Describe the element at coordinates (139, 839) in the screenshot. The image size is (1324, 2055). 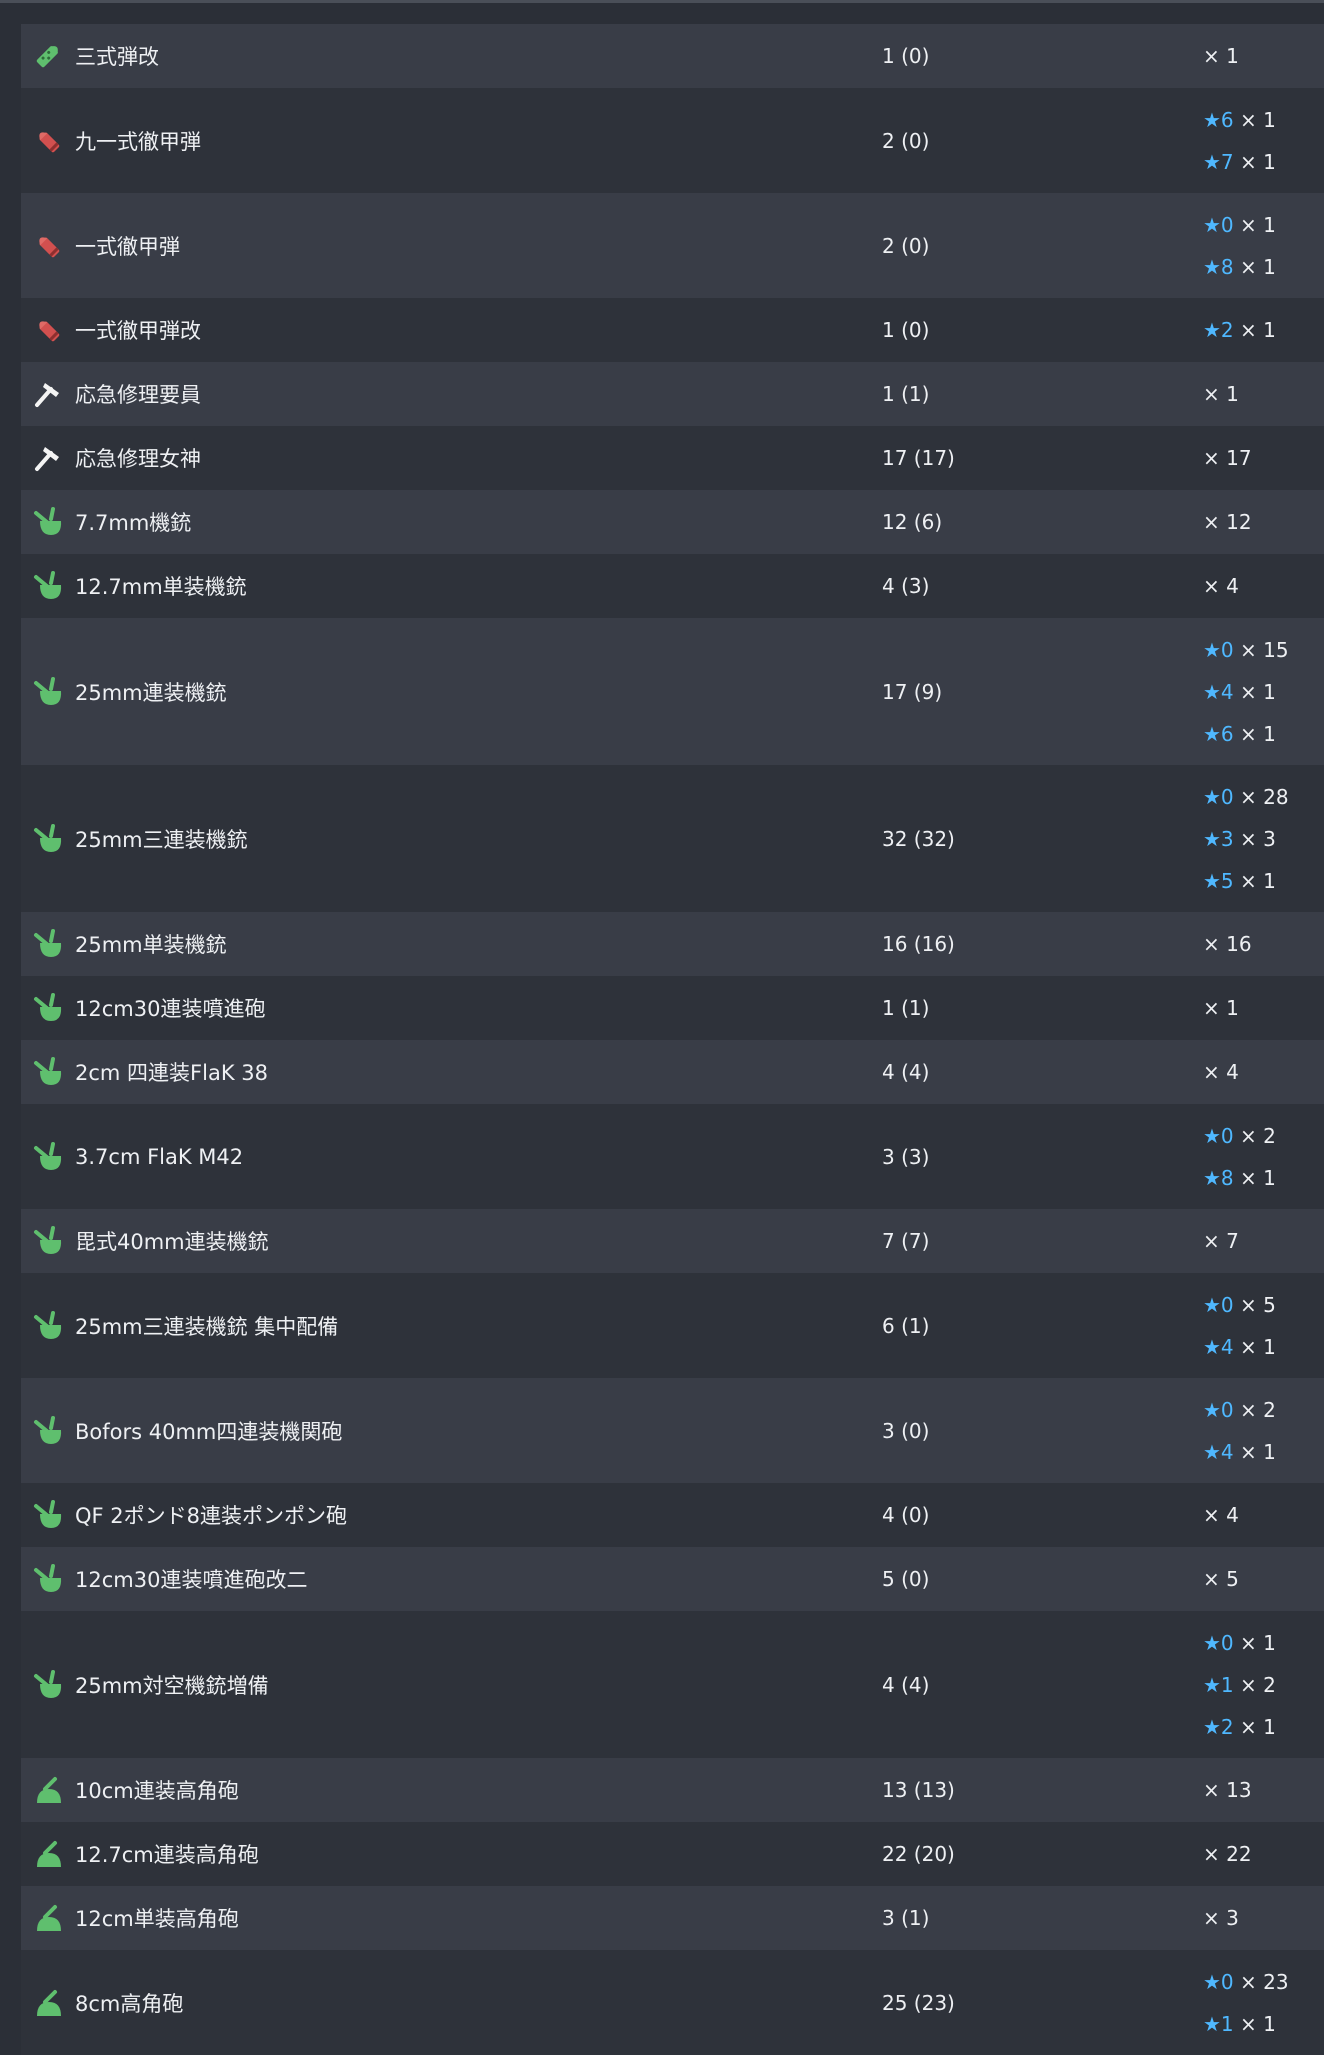
I see `equipment-name-cell: 25mm三連装機銃` at that location.